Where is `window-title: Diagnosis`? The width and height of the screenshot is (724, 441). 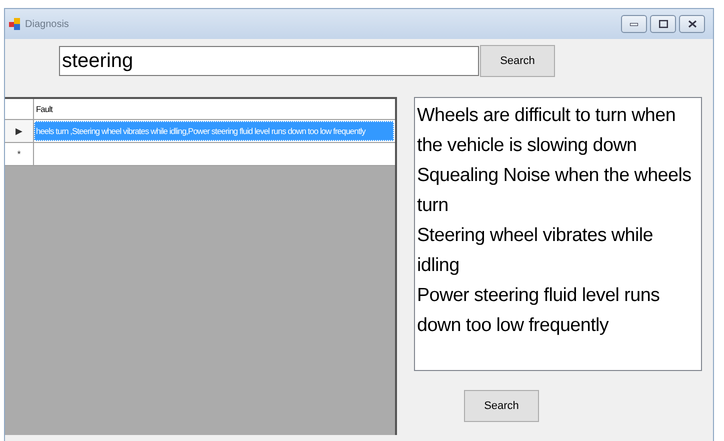
window-title: Diagnosis is located at coordinates (47, 24).